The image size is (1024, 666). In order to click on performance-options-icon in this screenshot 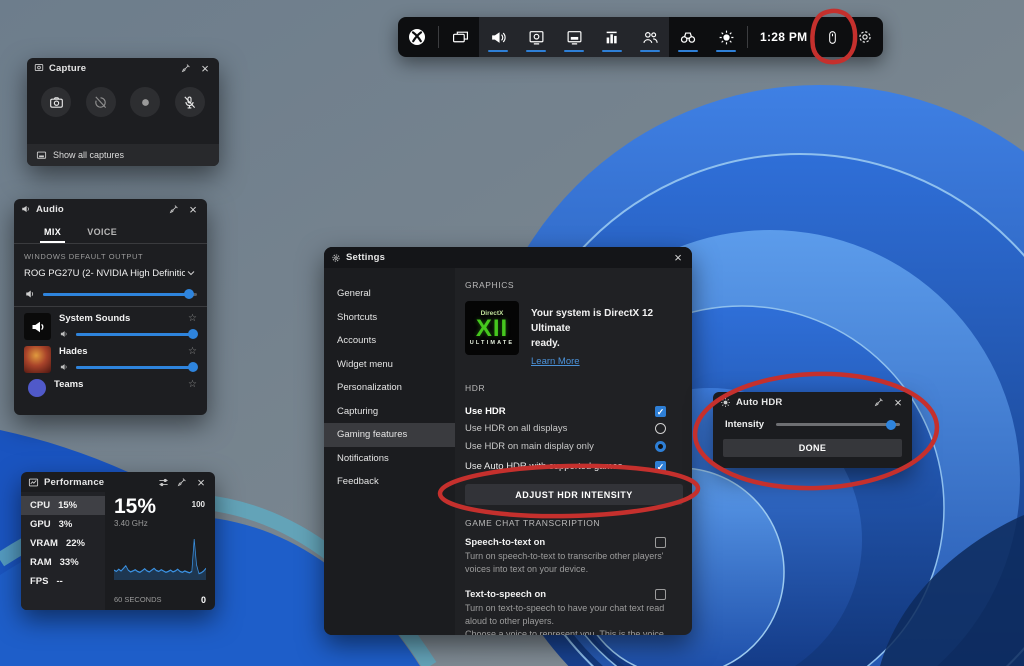, I will do `click(163, 482)`.